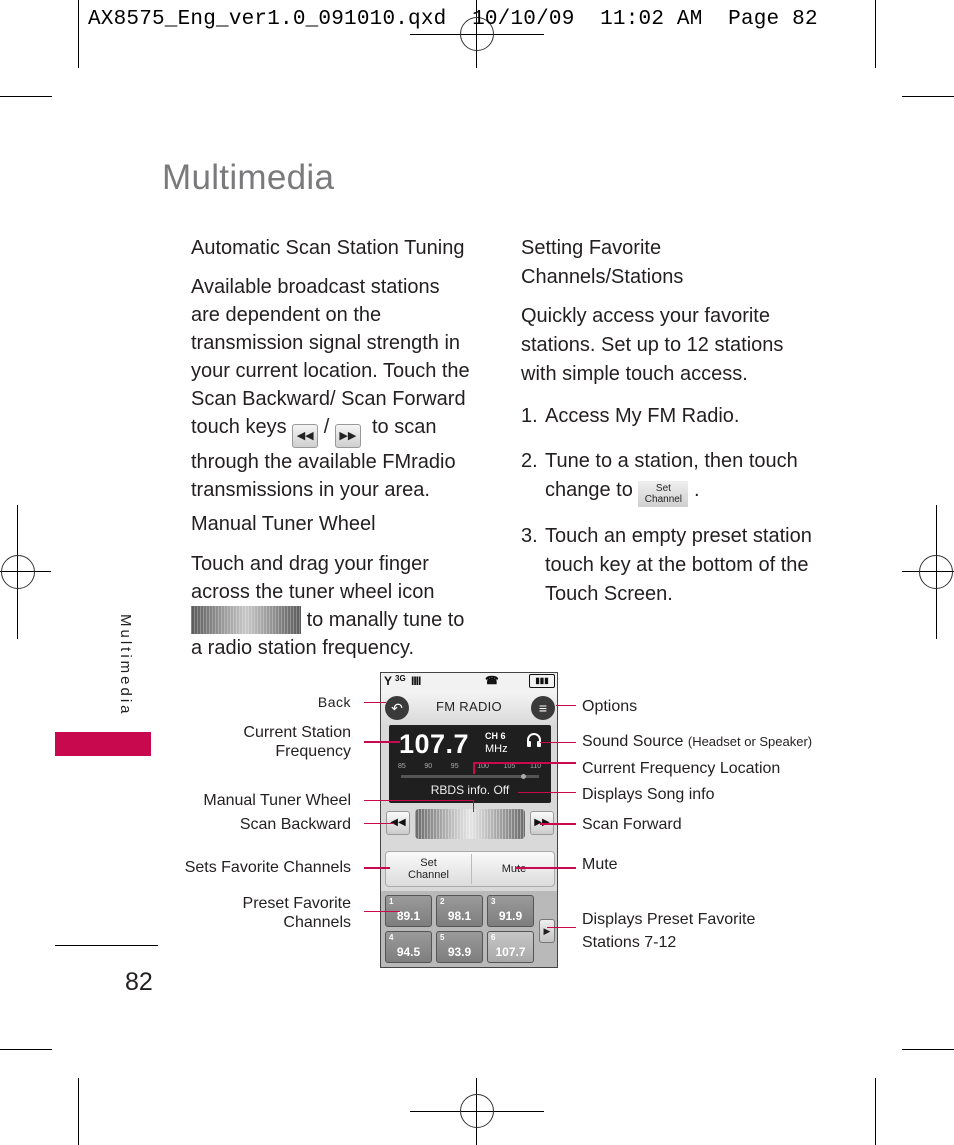 This screenshot has width=954, height=1145. I want to click on callout-preset-favorite: Preset Favorite Channels, so click(275, 913).